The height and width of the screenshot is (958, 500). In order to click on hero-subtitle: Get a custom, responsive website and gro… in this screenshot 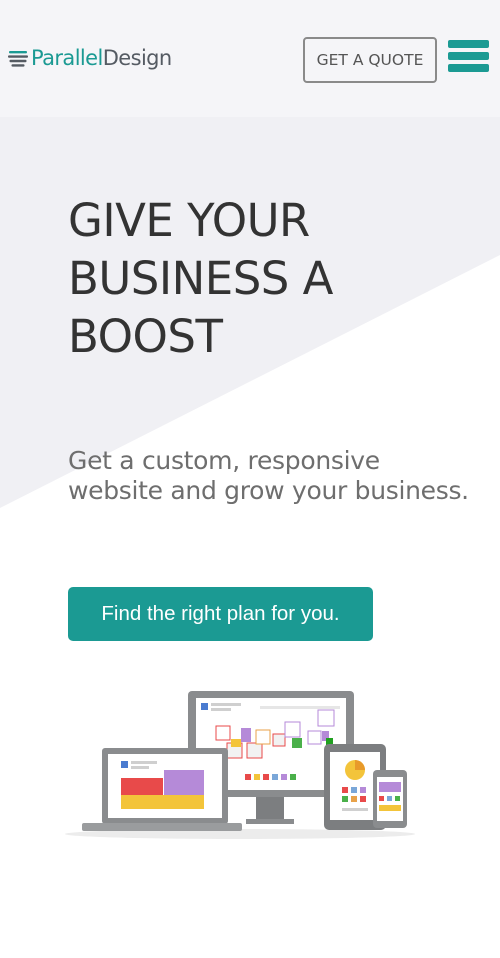, I will do `click(268, 475)`.